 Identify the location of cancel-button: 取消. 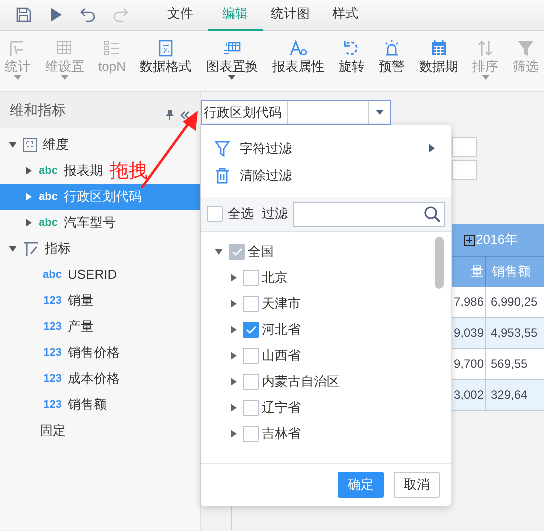
(417, 485).